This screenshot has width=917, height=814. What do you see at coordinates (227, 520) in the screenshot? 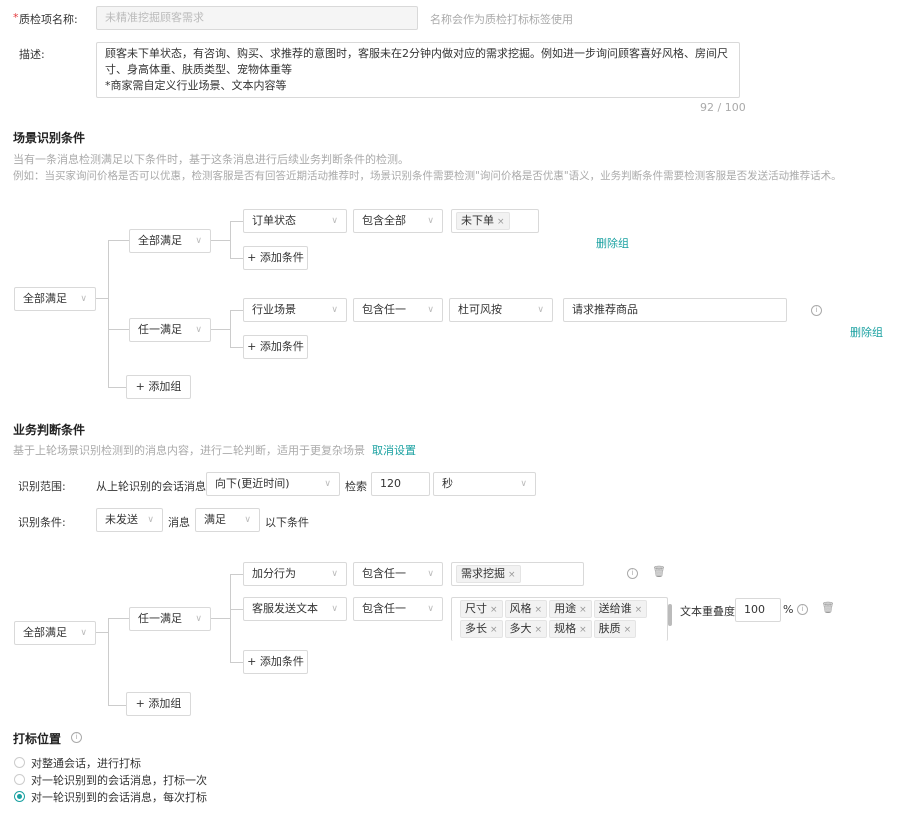
I see `satisfy-select: 满足 ∨` at bounding box center [227, 520].